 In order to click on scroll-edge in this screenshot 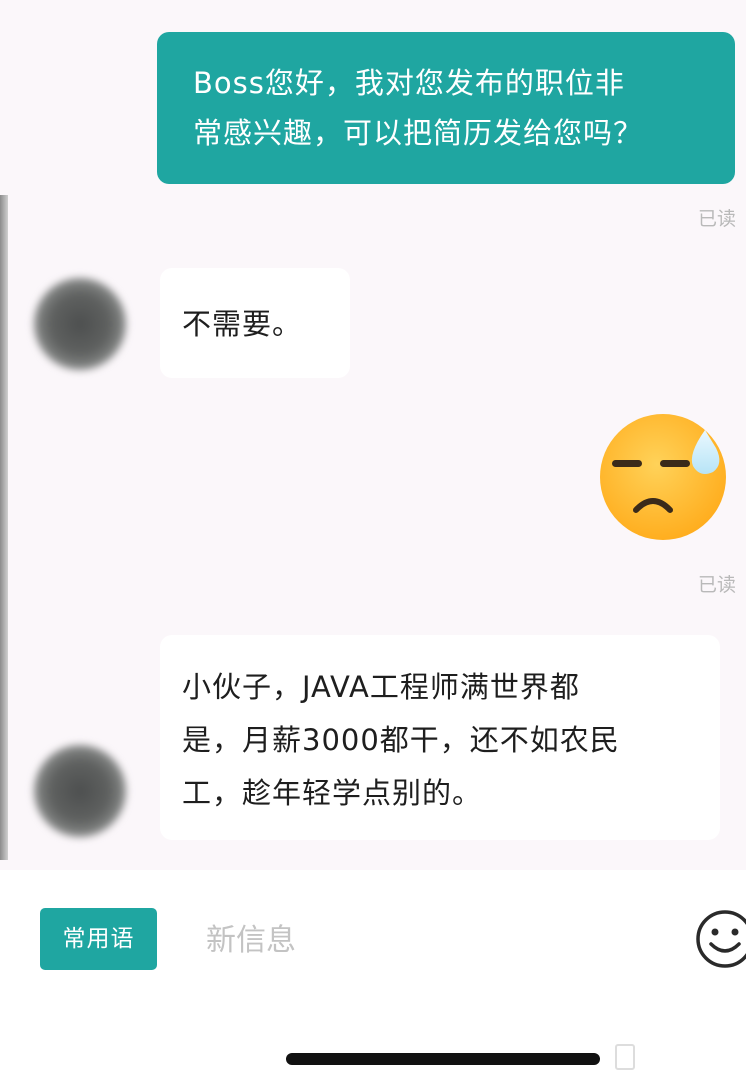, I will do `click(4, 527)`.